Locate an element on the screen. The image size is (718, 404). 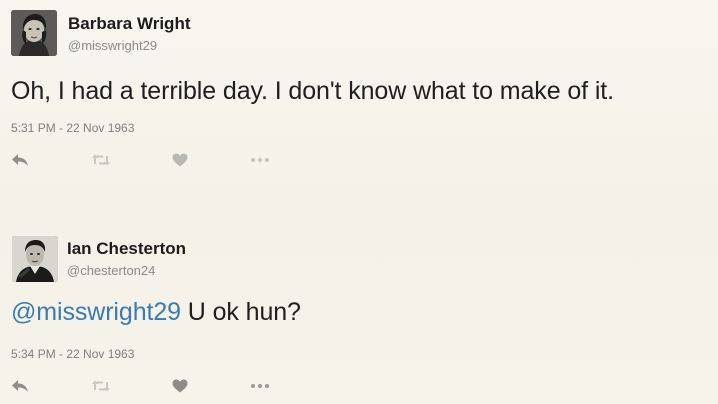
tweet-text: @misswright29 U ok hun? is located at coordinates (156, 312).